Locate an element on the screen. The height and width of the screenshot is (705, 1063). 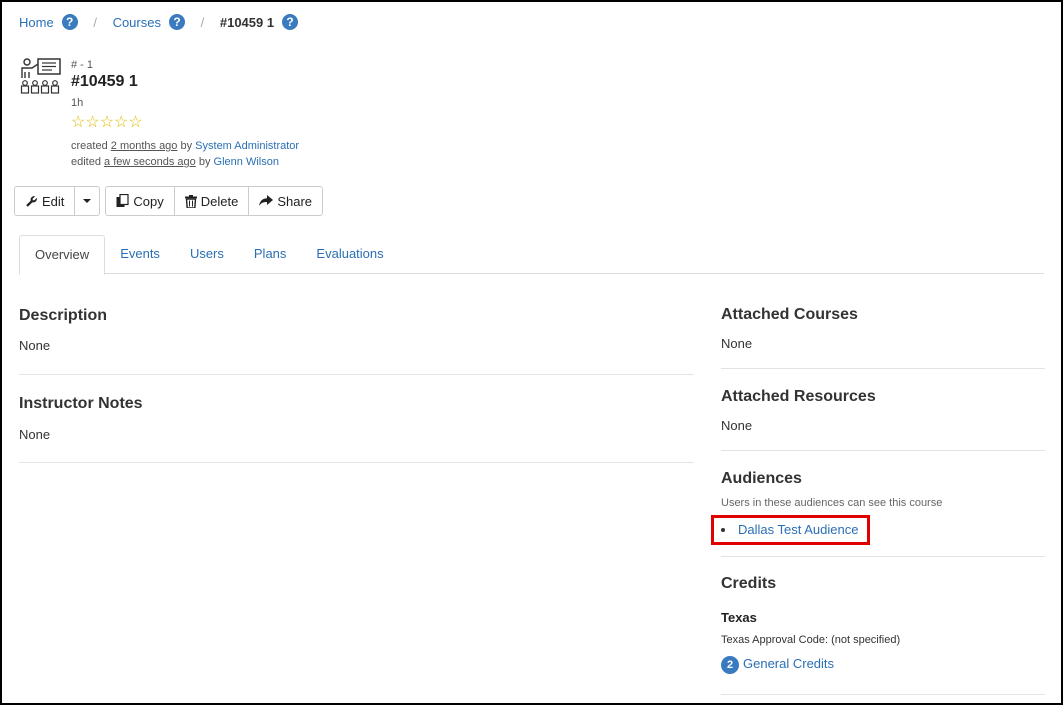
course-title: #10459 1 is located at coordinates (104, 81).